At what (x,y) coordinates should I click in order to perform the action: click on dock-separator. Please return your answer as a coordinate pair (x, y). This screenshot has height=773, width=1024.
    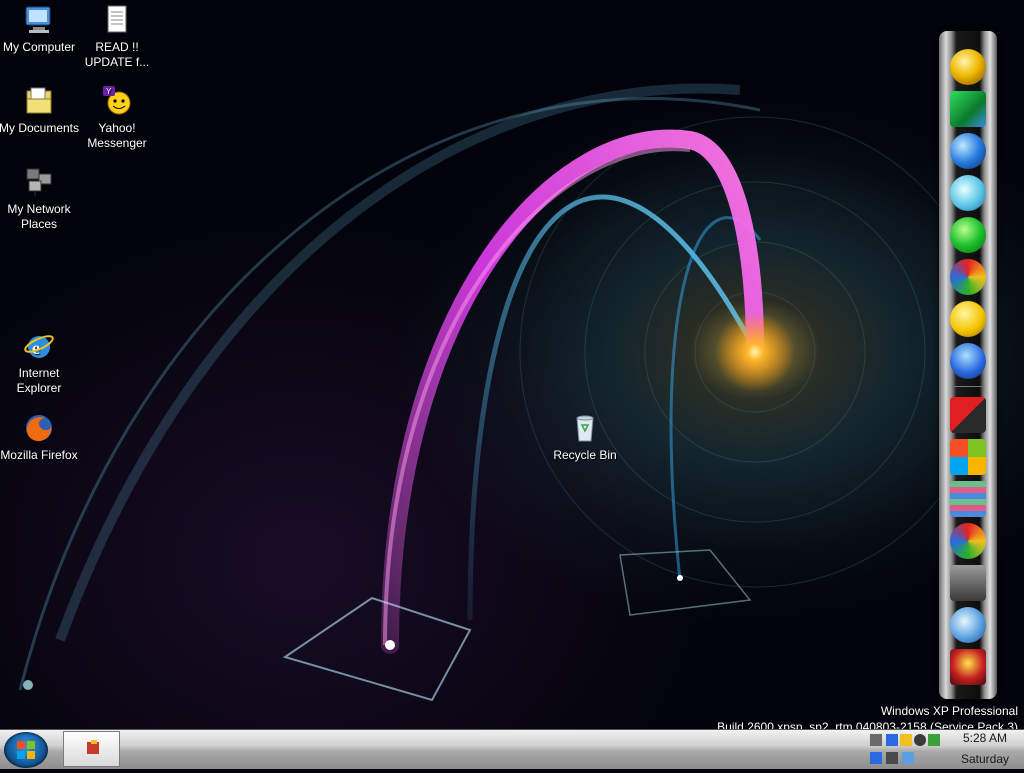
    Looking at the image, I should click on (968, 386).